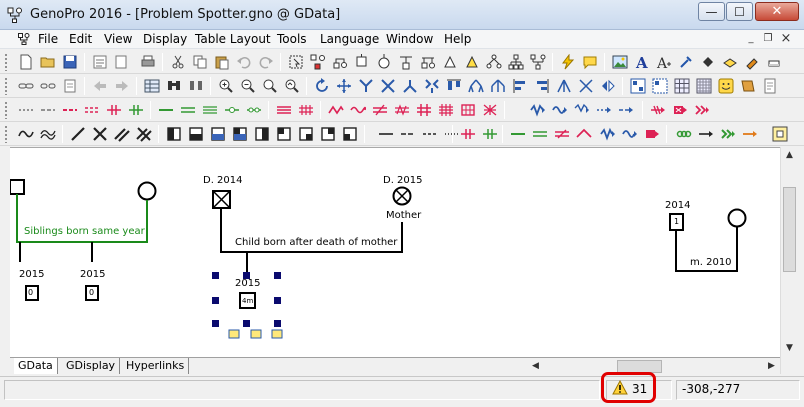 The image size is (804, 407). I want to click on grid-icon, so click(682, 86).